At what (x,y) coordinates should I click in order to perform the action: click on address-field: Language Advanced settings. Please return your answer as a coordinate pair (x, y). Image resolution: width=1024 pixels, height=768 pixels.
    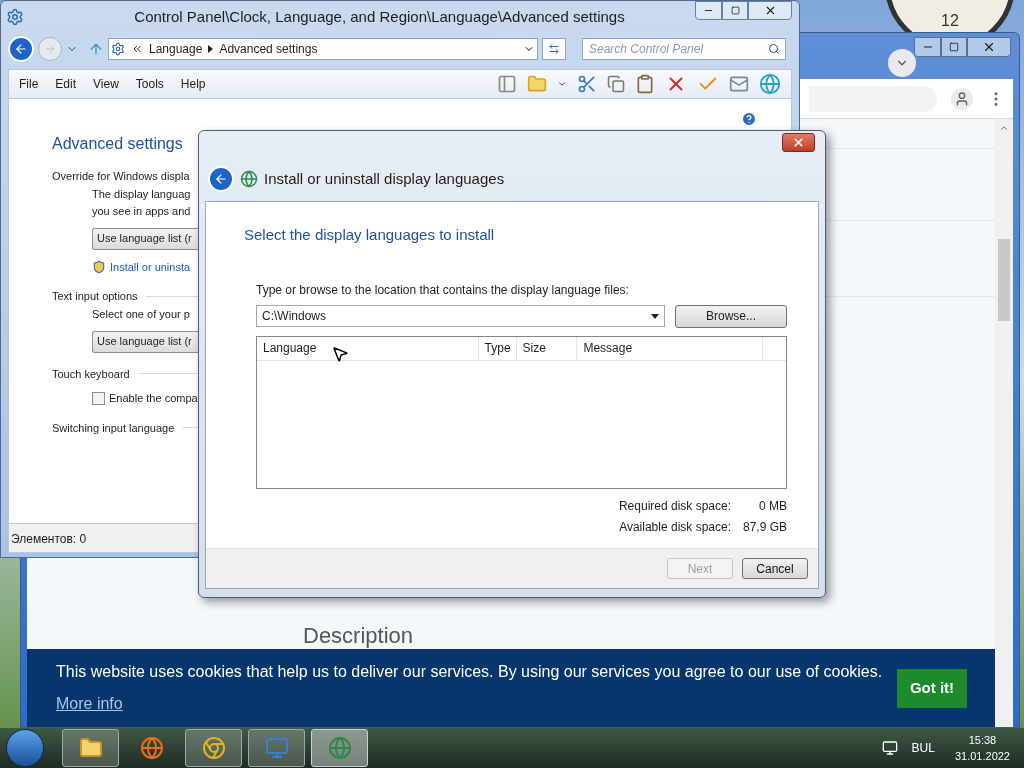
    Looking at the image, I should click on (323, 49).